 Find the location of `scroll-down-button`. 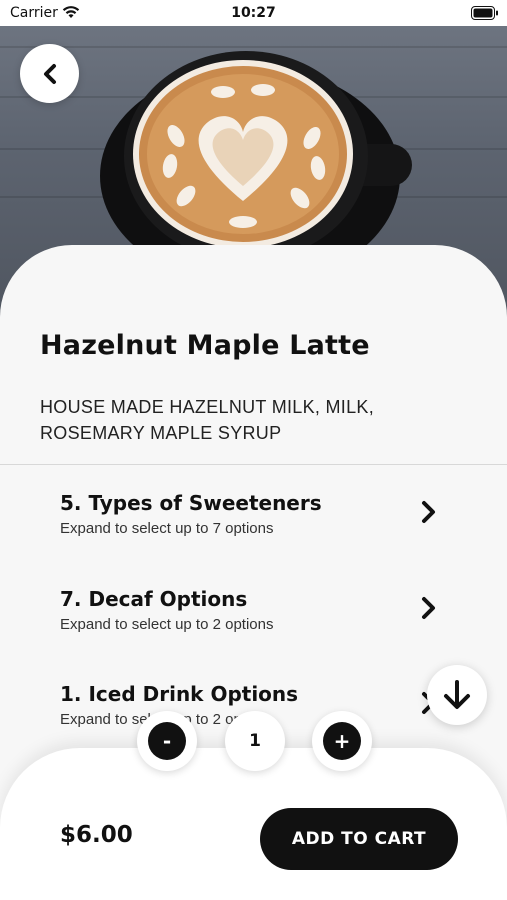

scroll-down-button is located at coordinates (457, 695).